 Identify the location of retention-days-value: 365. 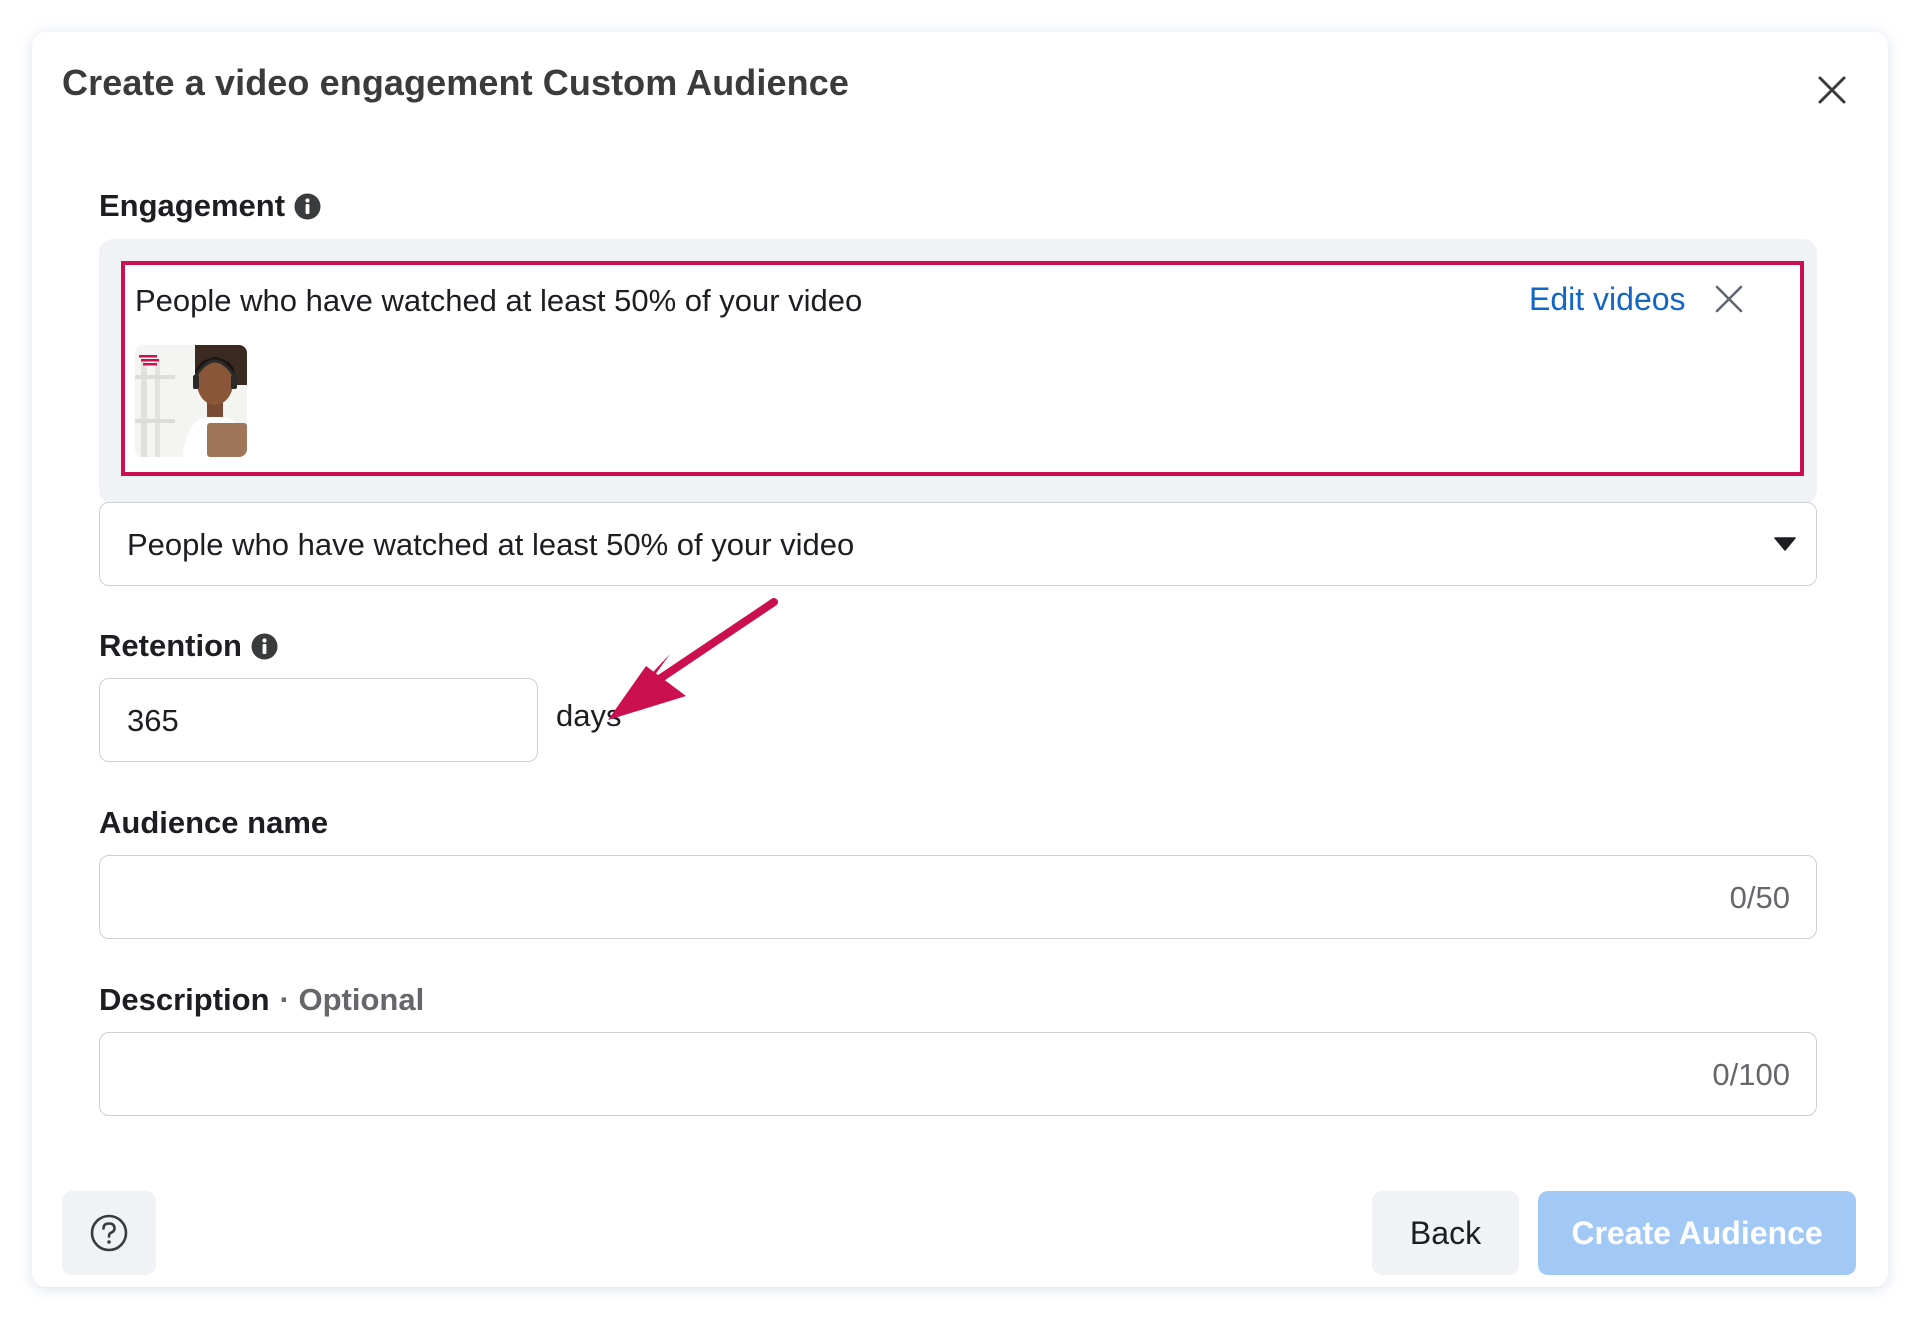
(153, 720).